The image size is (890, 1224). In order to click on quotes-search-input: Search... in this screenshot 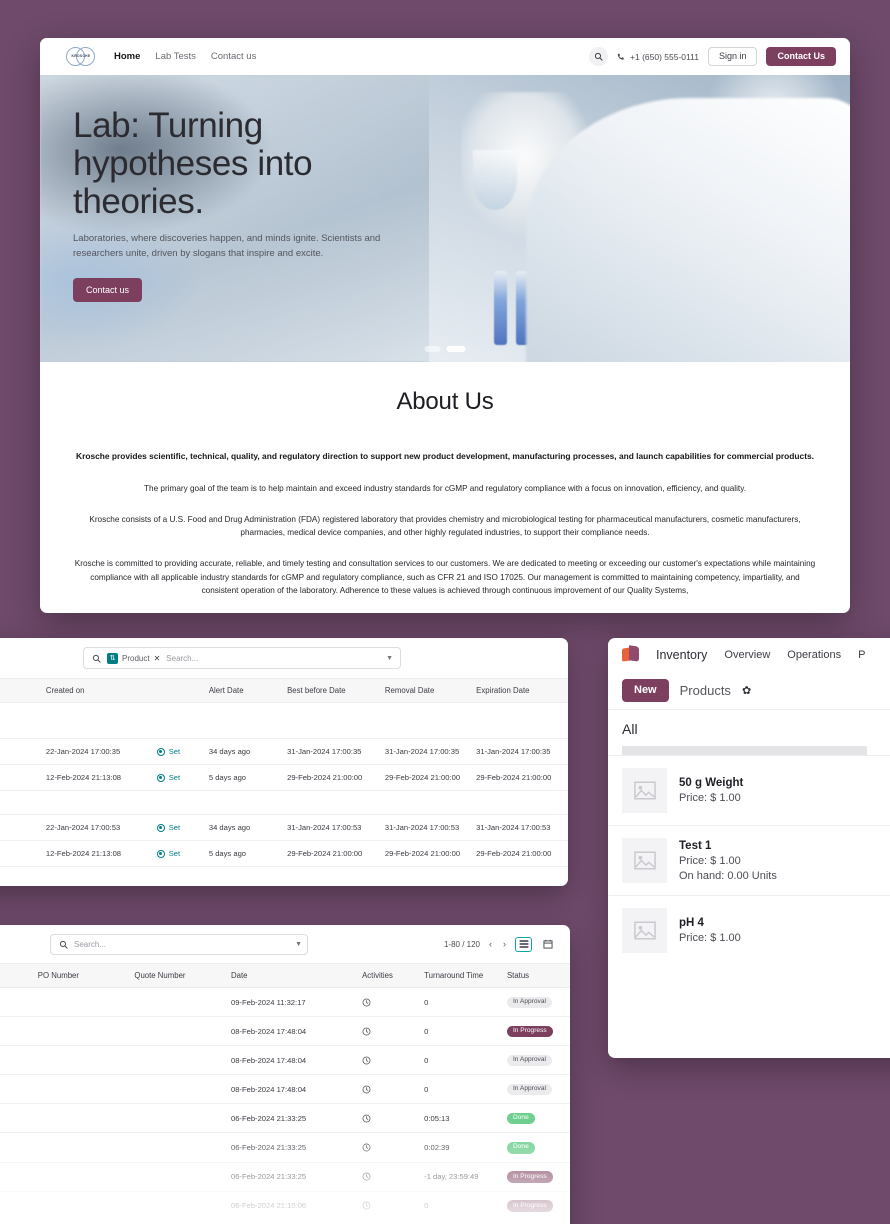, I will do `click(181, 944)`.